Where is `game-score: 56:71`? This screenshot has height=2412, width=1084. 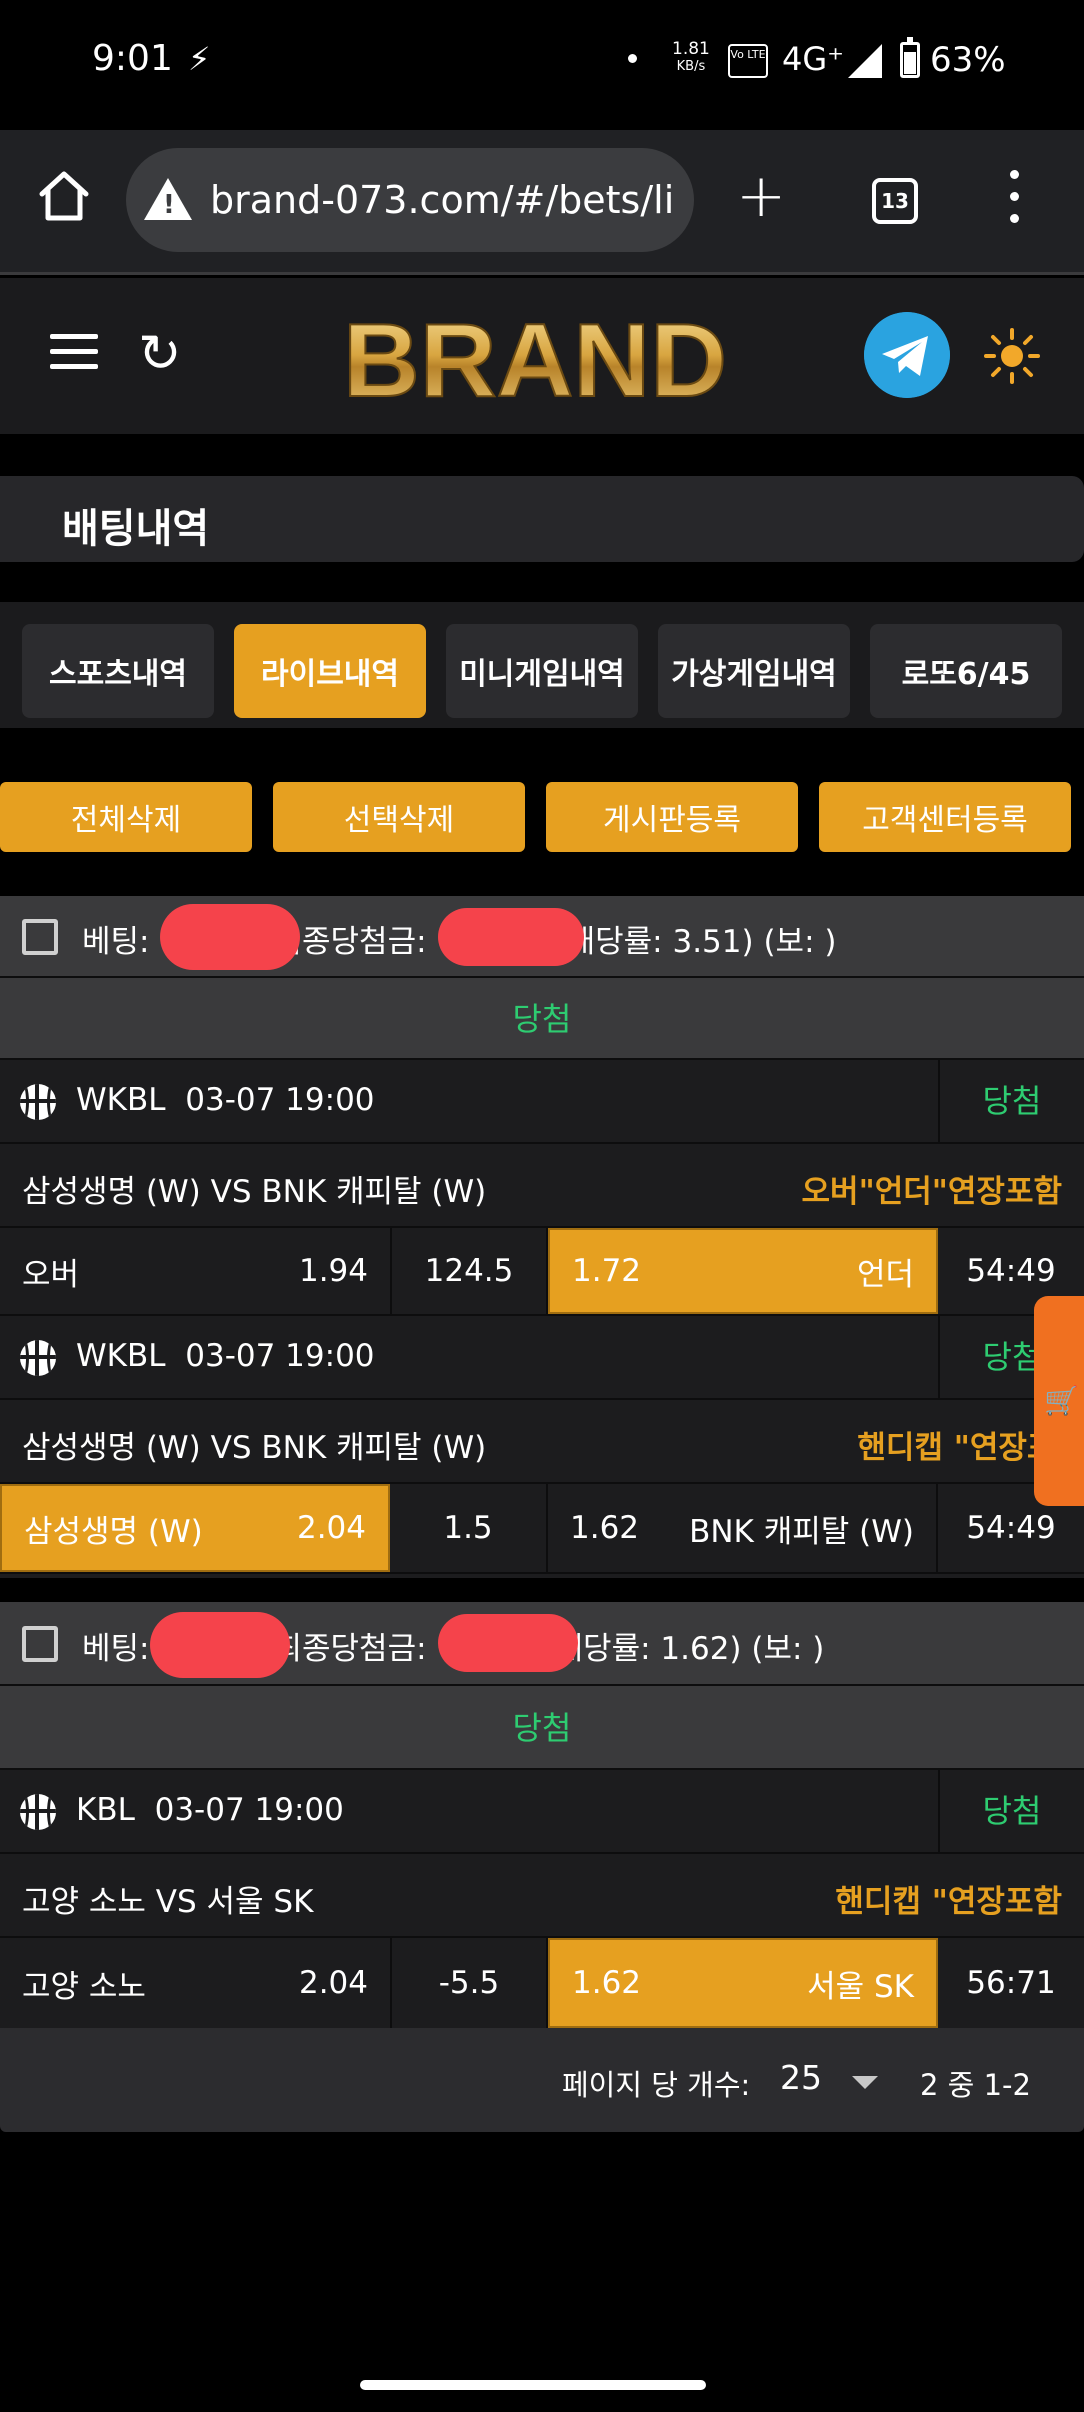 game-score: 56:71 is located at coordinates (1011, 1983).